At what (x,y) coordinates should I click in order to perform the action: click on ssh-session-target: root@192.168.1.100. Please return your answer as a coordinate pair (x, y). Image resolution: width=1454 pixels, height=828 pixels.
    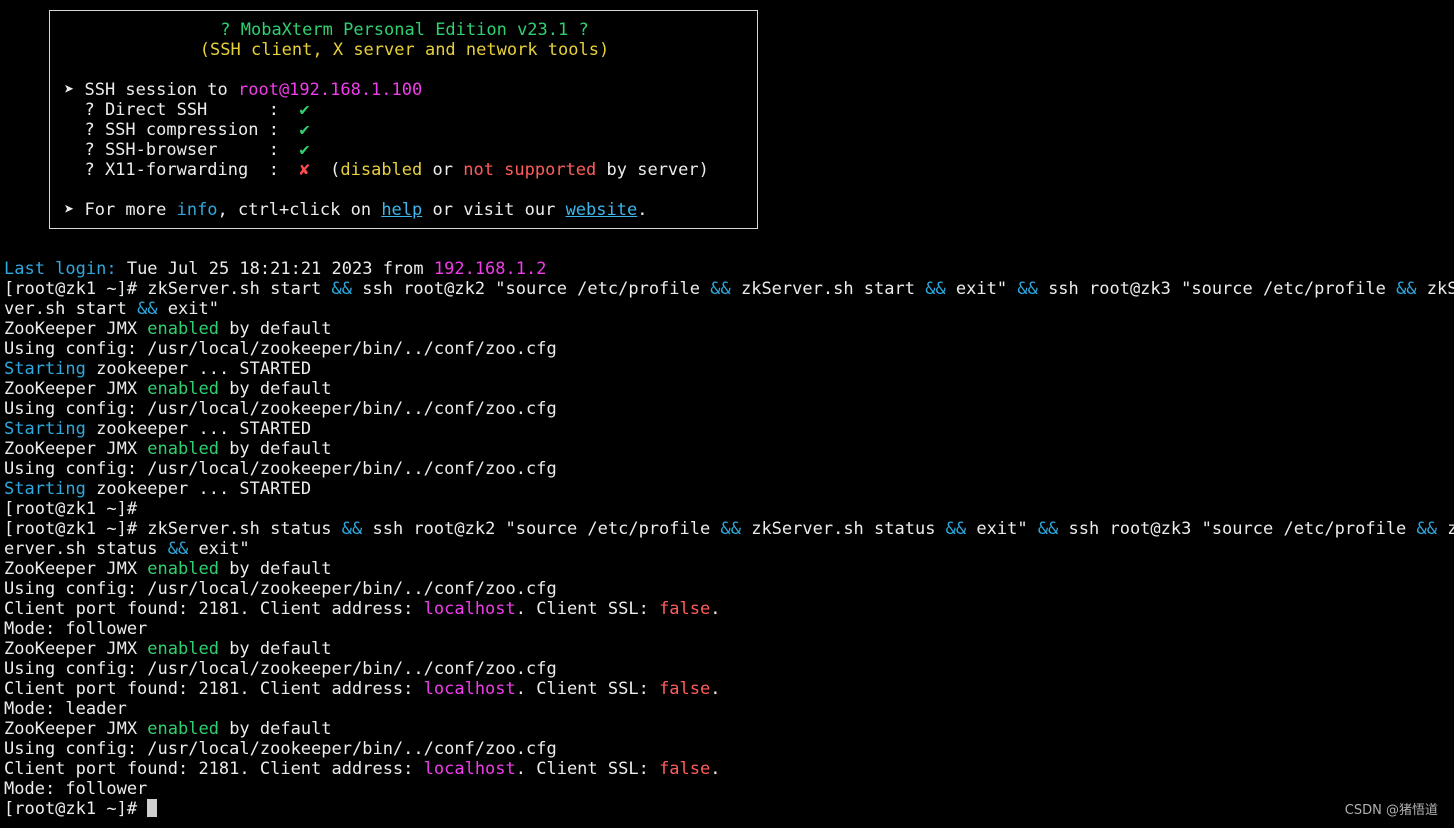
    Looking at the image, I should click on (330, 90).